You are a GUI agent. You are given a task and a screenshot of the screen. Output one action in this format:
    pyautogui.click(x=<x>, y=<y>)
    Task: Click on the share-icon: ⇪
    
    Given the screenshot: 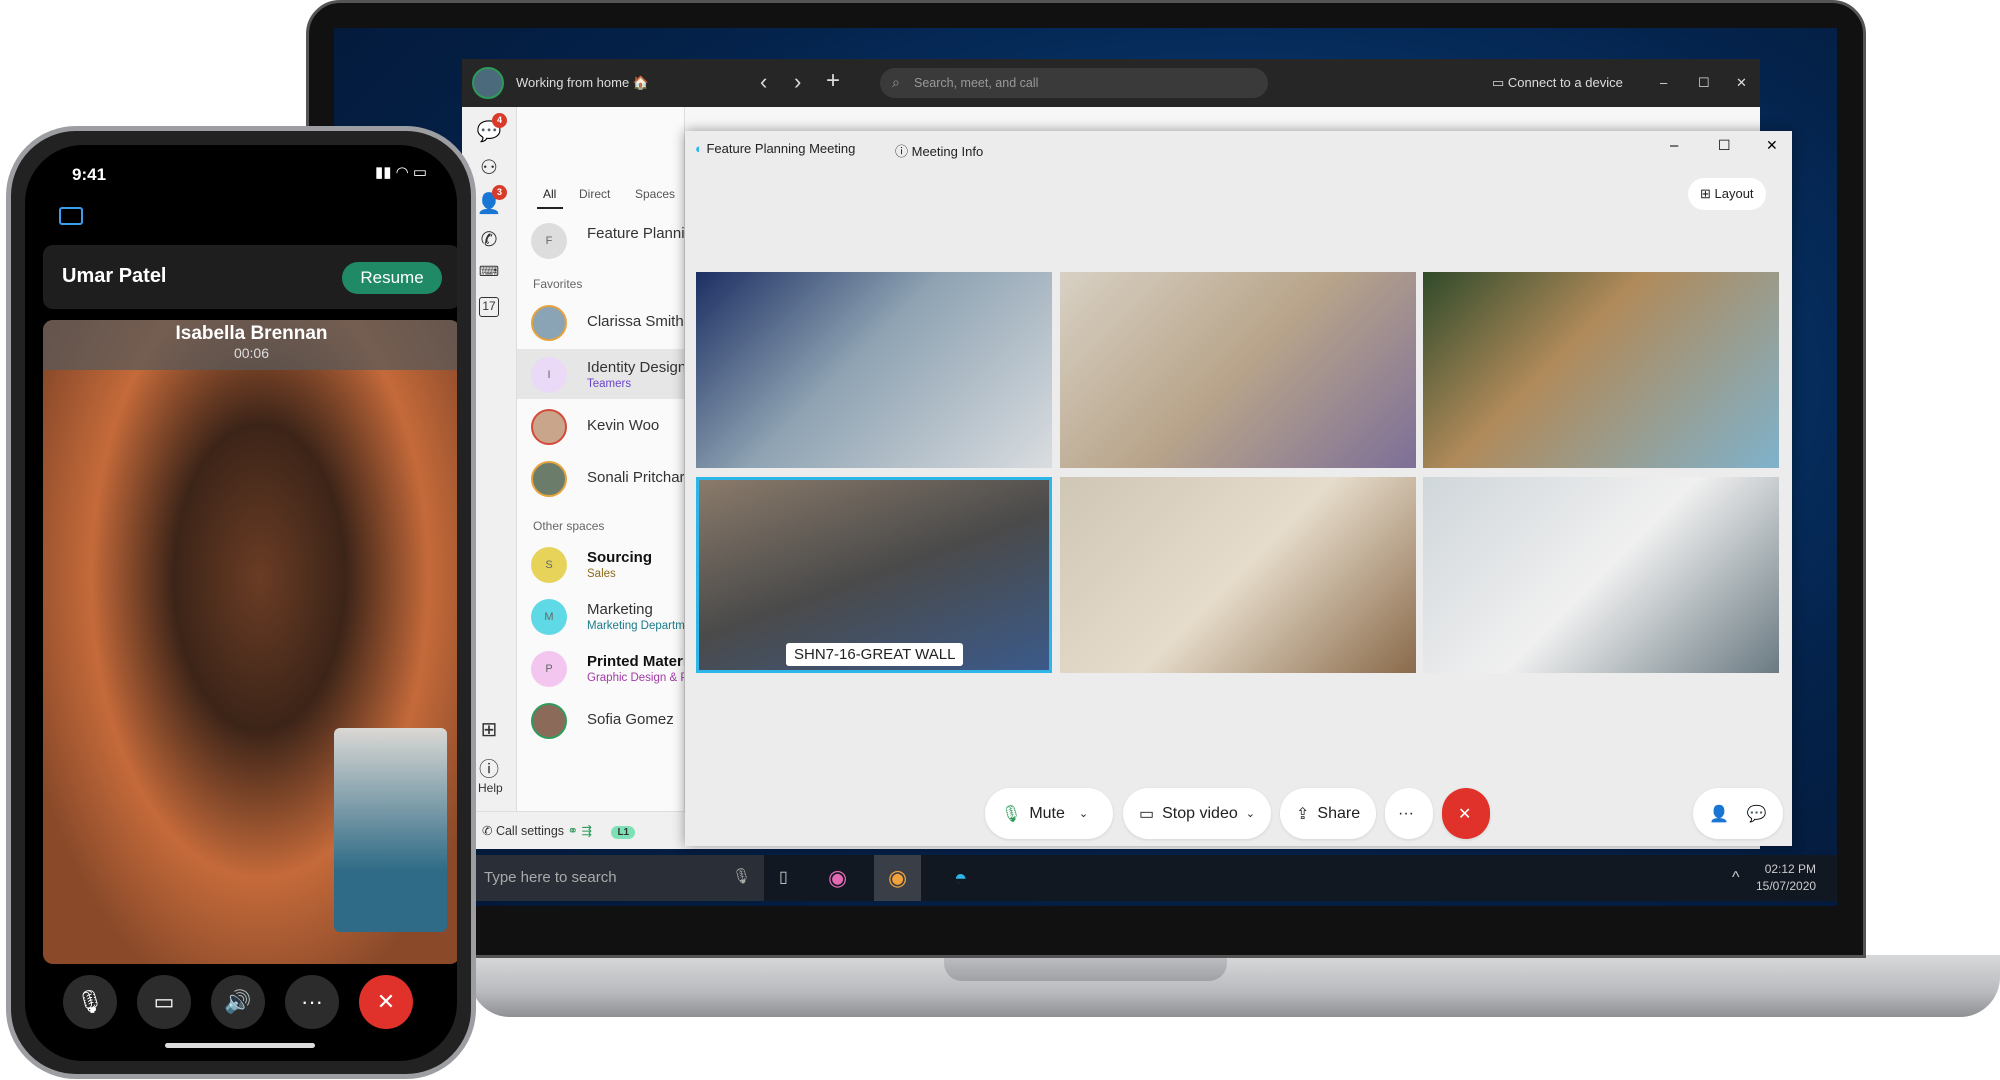 What is the action you would take?
    pyautogui.click(x=1303, y=814)
    